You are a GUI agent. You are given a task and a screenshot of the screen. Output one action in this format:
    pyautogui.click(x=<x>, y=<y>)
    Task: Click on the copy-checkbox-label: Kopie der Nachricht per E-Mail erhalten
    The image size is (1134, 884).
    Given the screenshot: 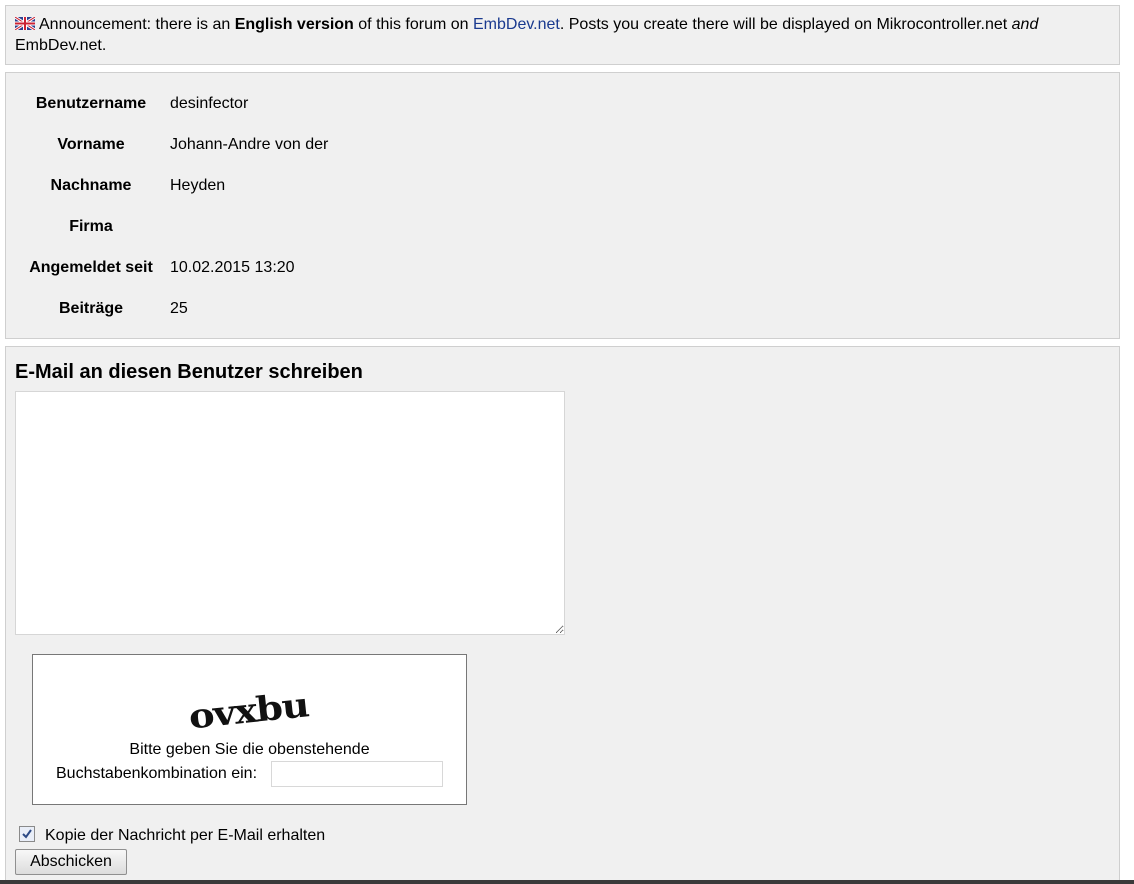 What is the action you would take?
    pyautogui.click(x=185, y=835)
    